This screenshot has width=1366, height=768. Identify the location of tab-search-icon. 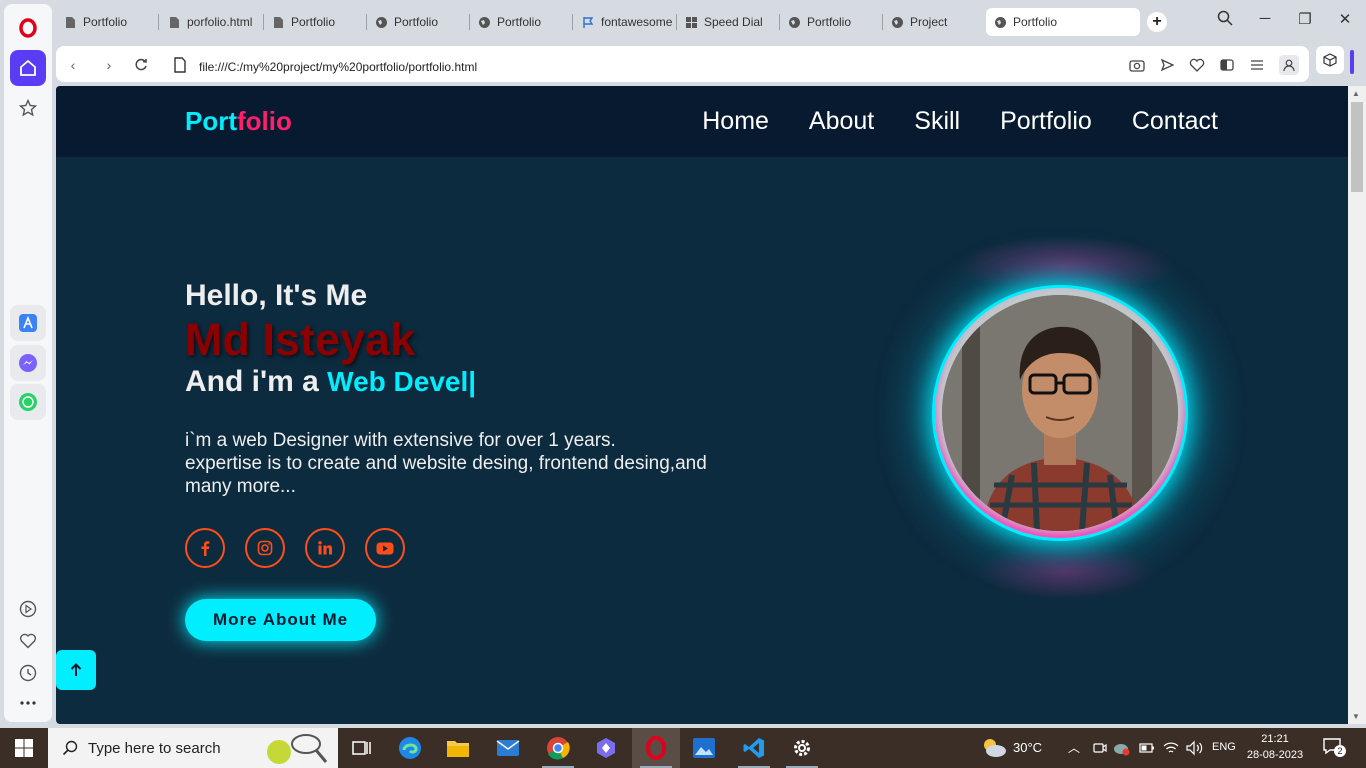
(1225, 20).